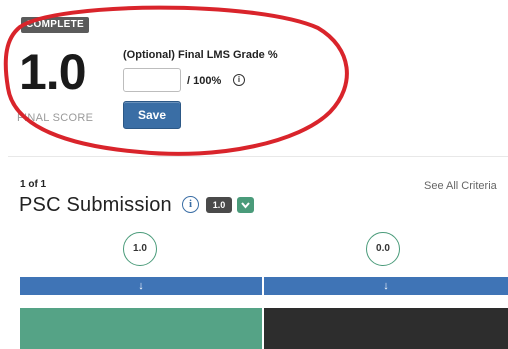 Image resolution: width=508 pixels, height=349 pixels. Describe the element at coordinates (245, 205) in the screenshot. I see `chevron-down-icon` at that location.